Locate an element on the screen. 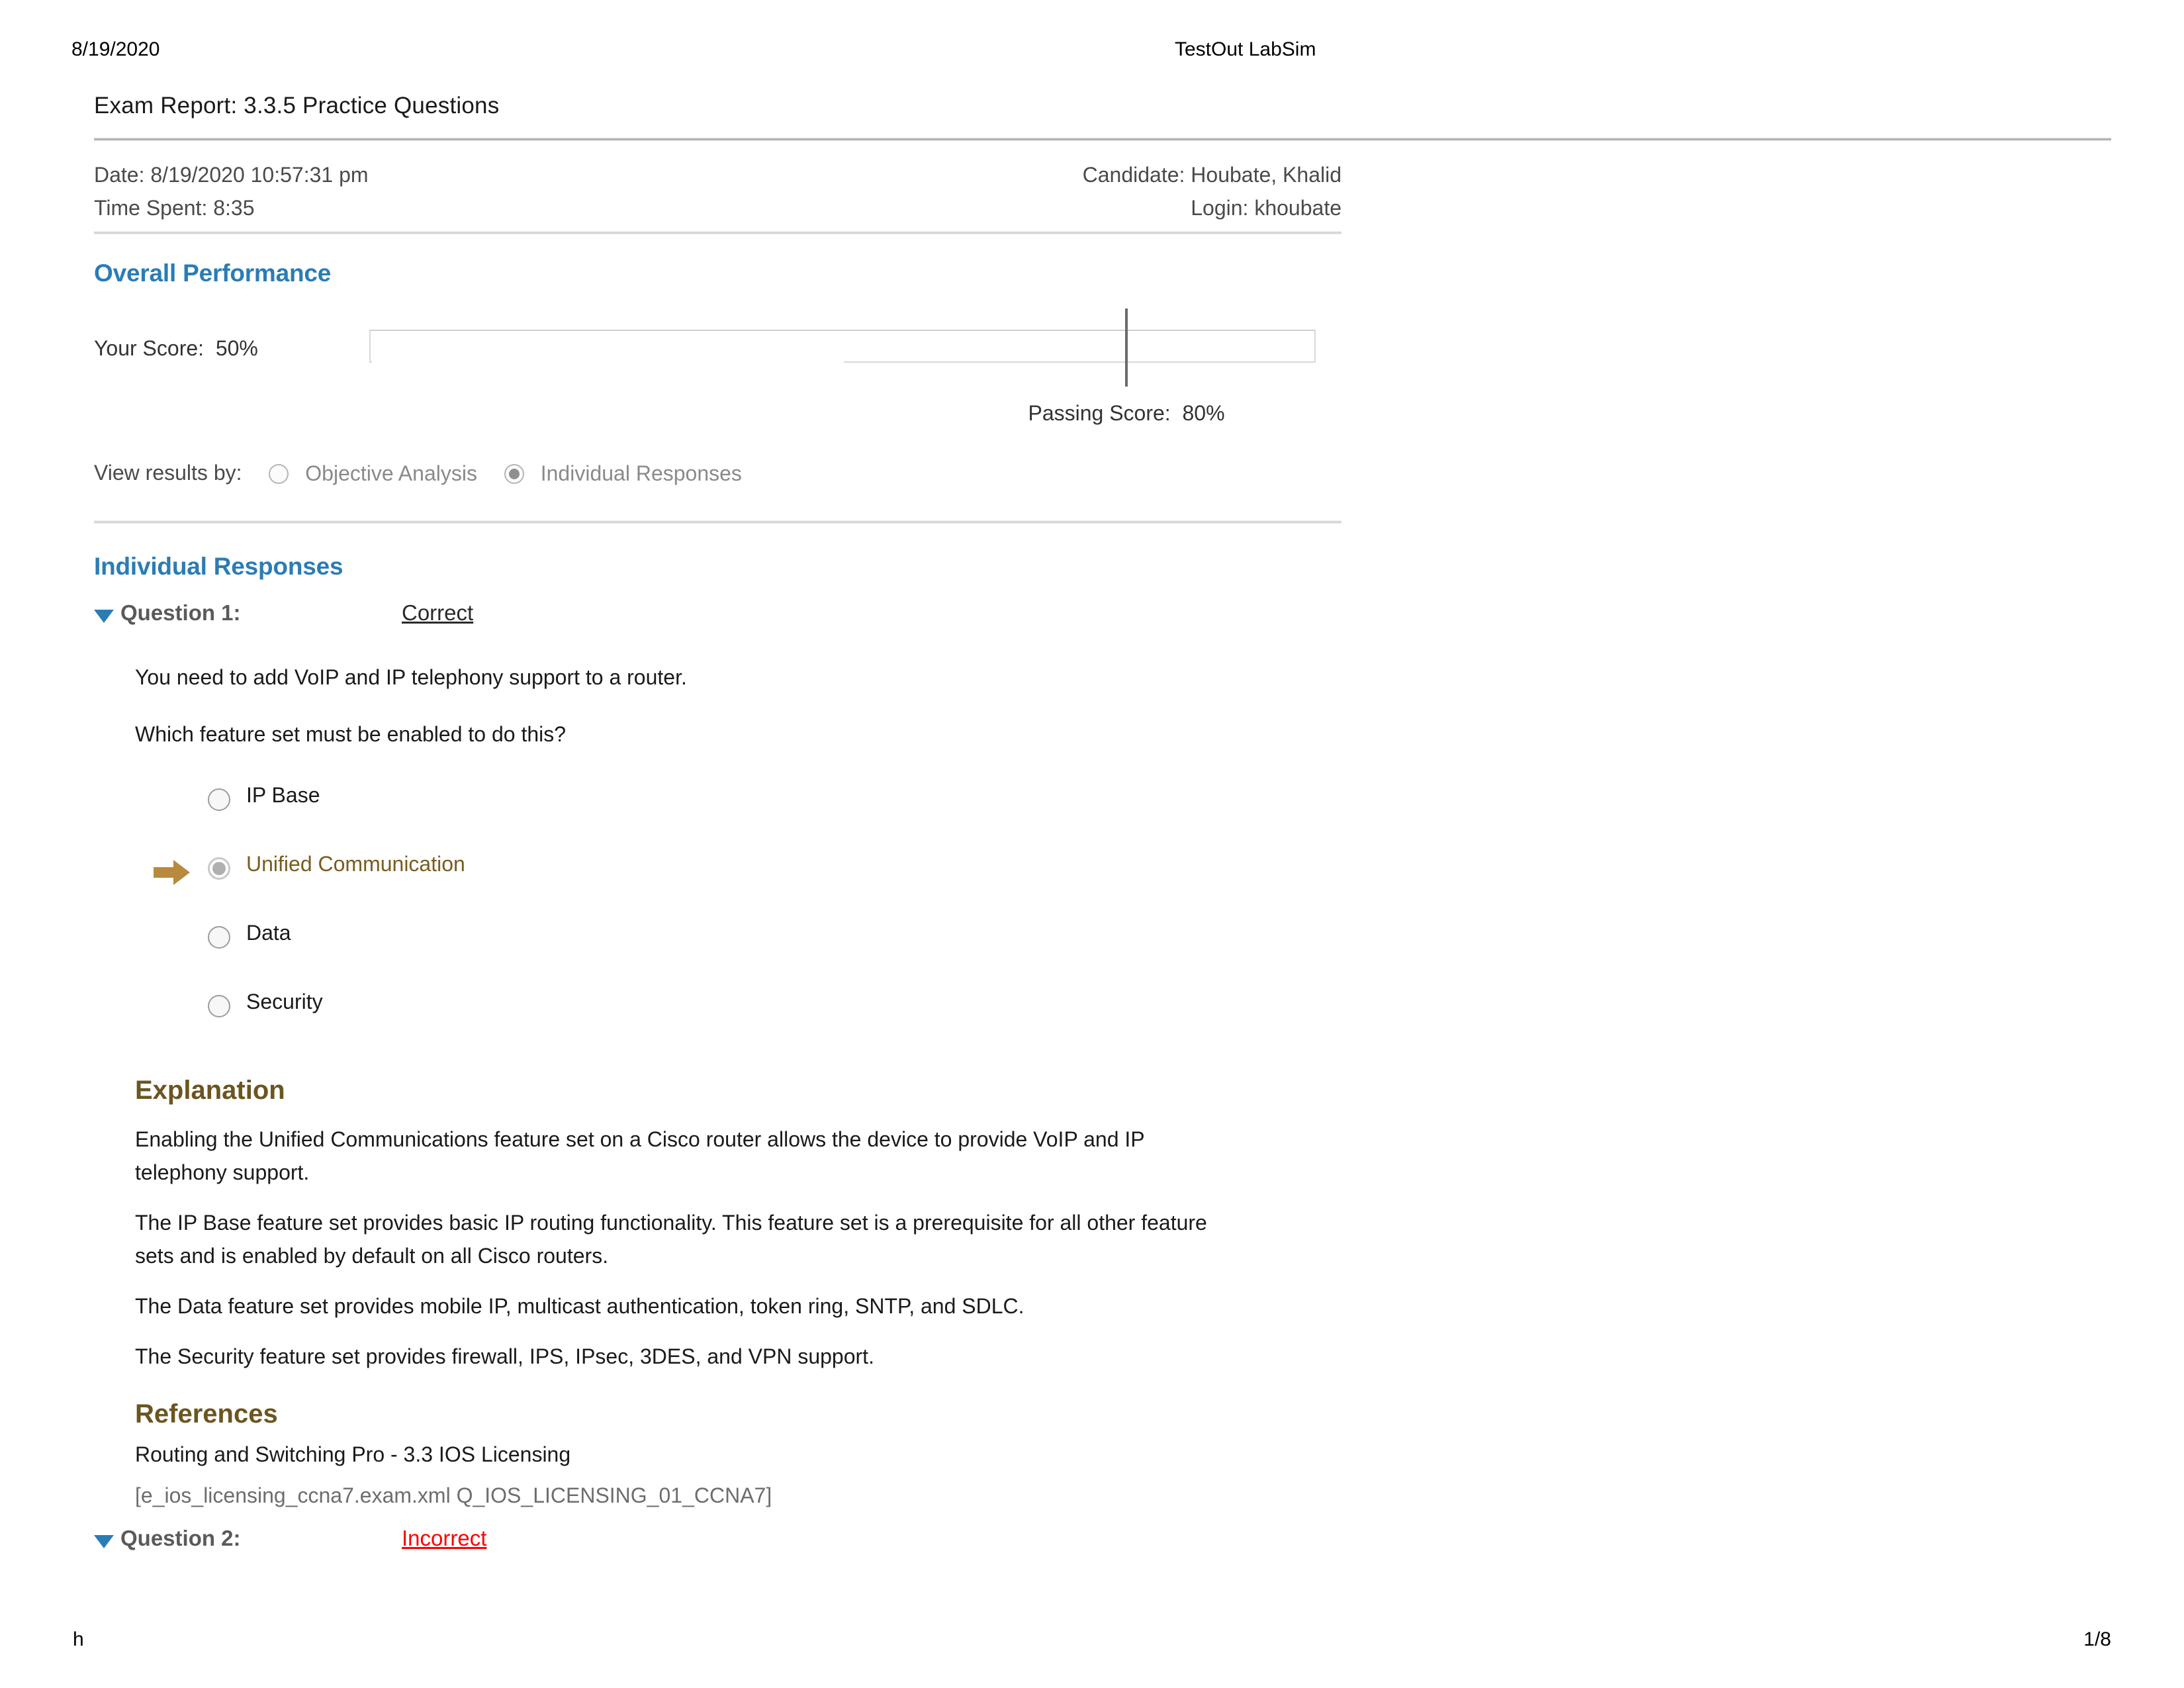 The image size is (2184, 1688). print-header: 8/19/2020 TestOut LabSim is located at coordinates (1092, 51).